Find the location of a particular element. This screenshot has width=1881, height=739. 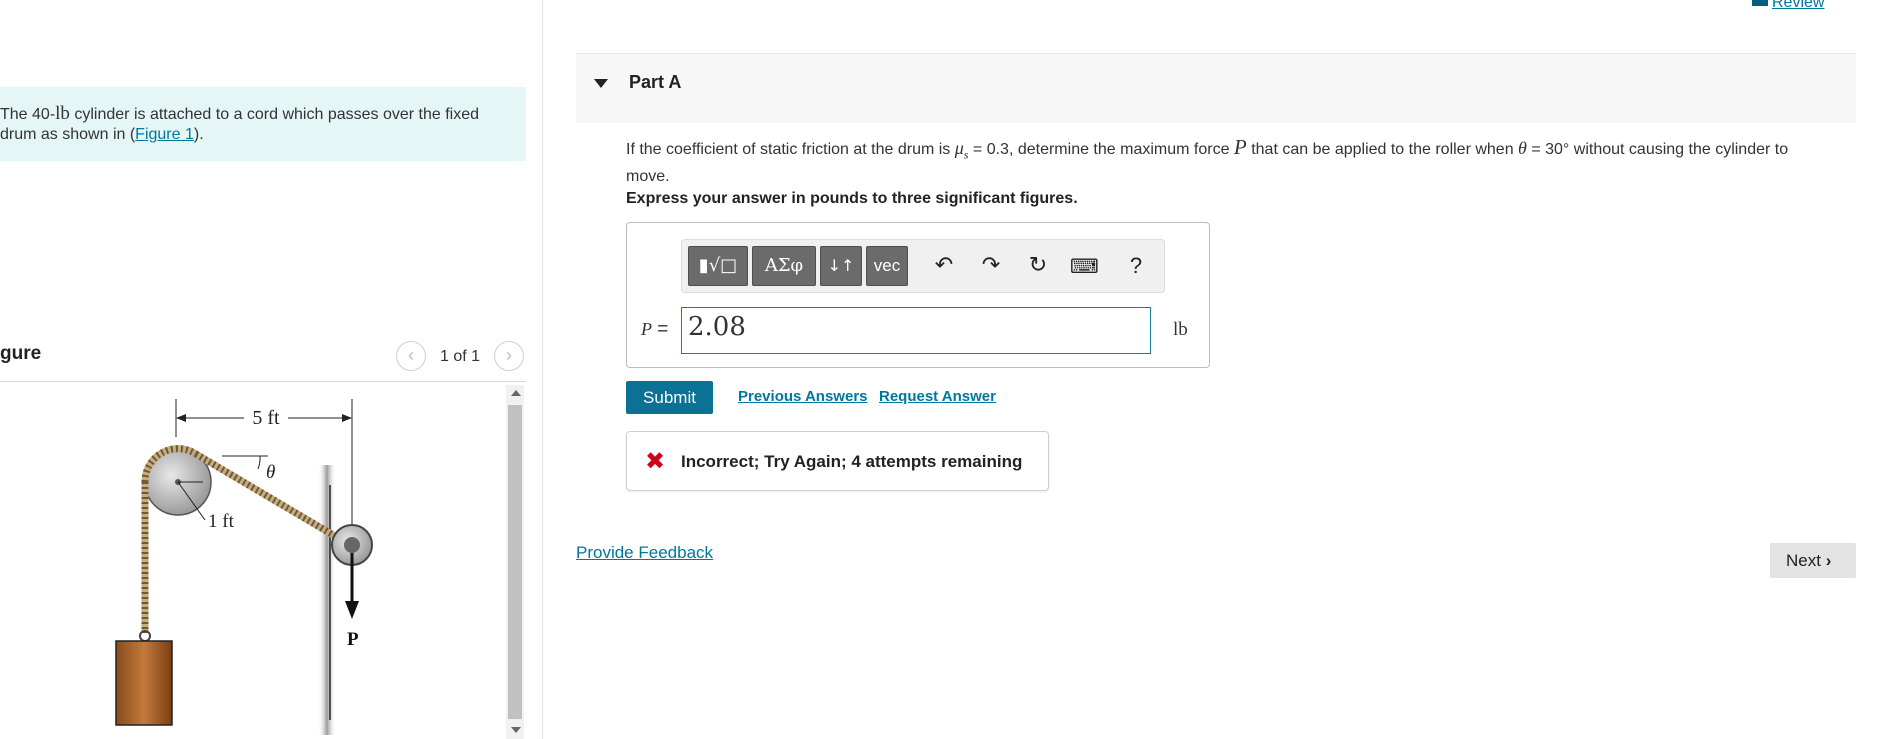

question-part-2: that can be applied to the roller when is located at coordinates (1382, 149).